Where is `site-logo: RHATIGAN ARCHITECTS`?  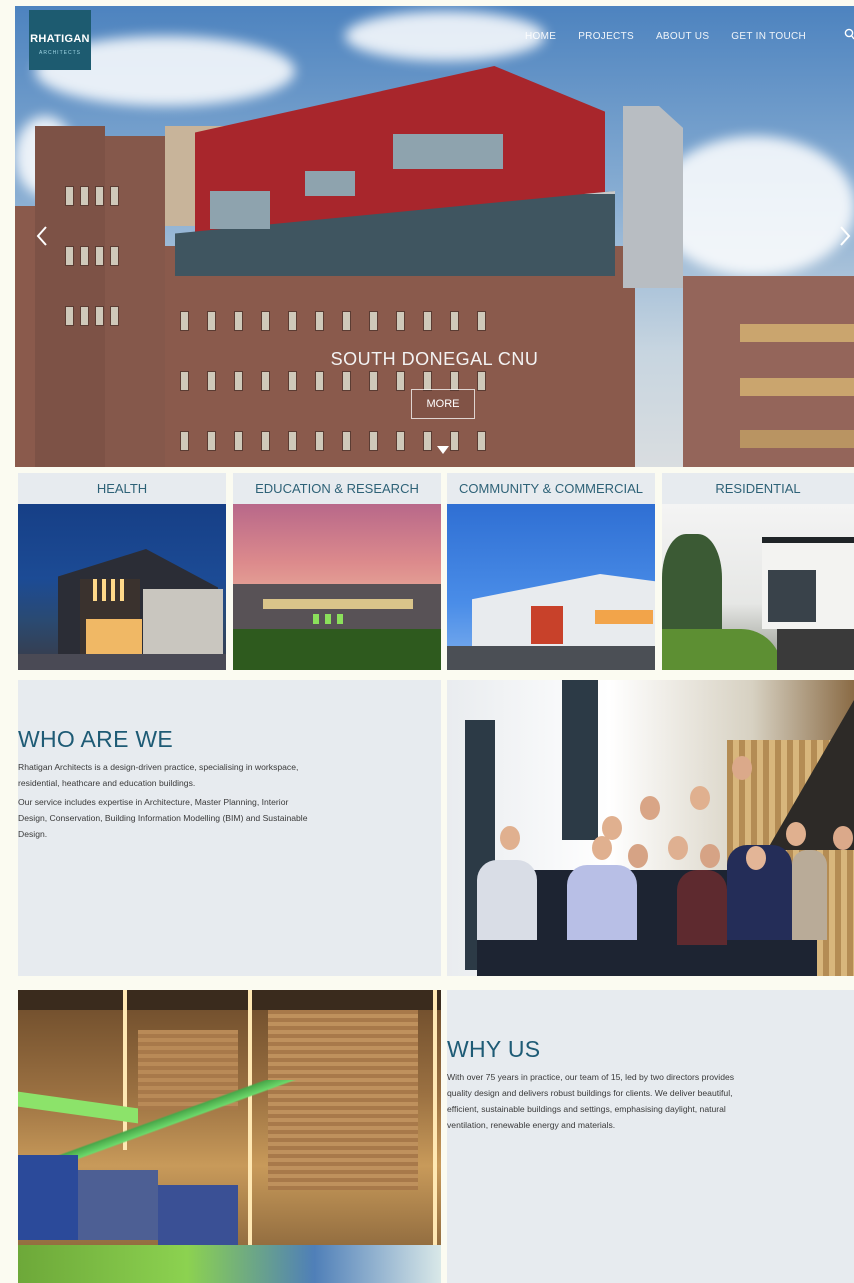 site-logo: RHATIGAN ARCHITECTS is located at coordinates (60, 40).